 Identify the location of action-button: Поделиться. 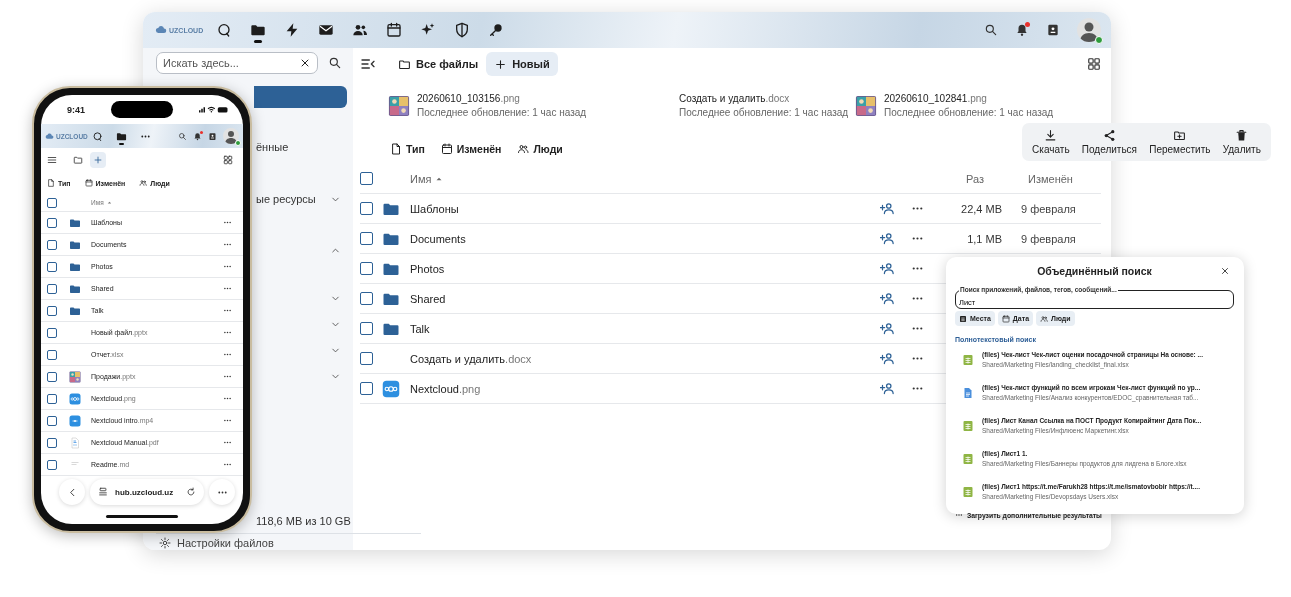
(1109, 142).